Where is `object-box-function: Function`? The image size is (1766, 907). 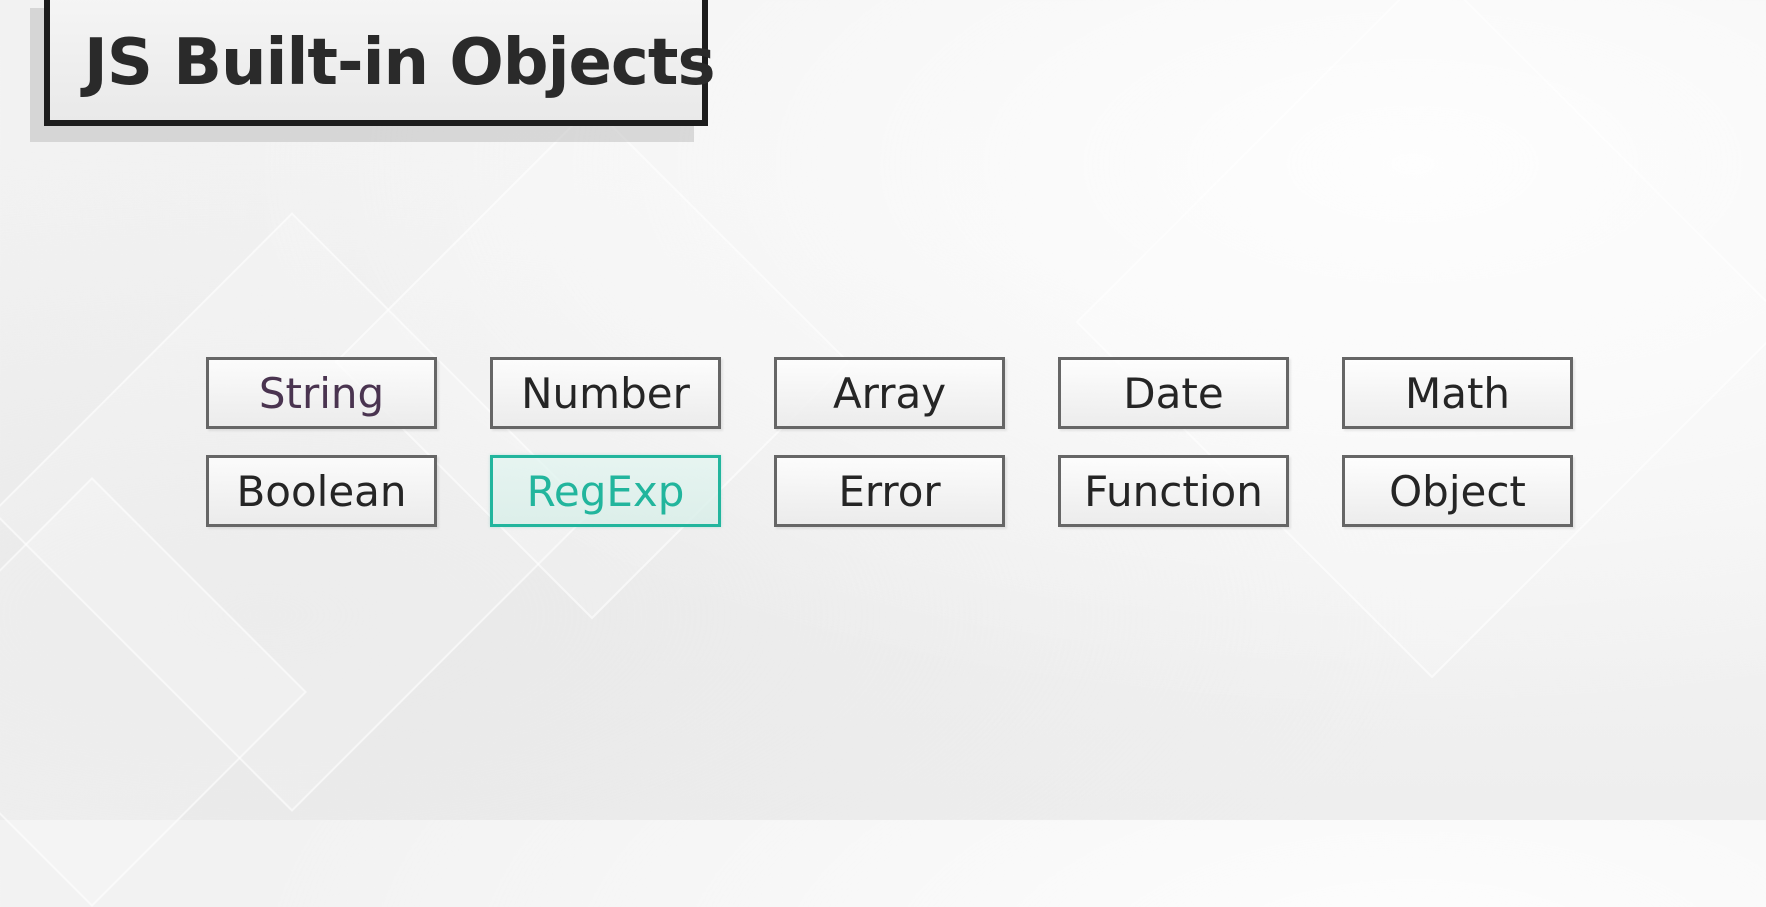
object-box-function: Function is located at coordinates (1173, 491).